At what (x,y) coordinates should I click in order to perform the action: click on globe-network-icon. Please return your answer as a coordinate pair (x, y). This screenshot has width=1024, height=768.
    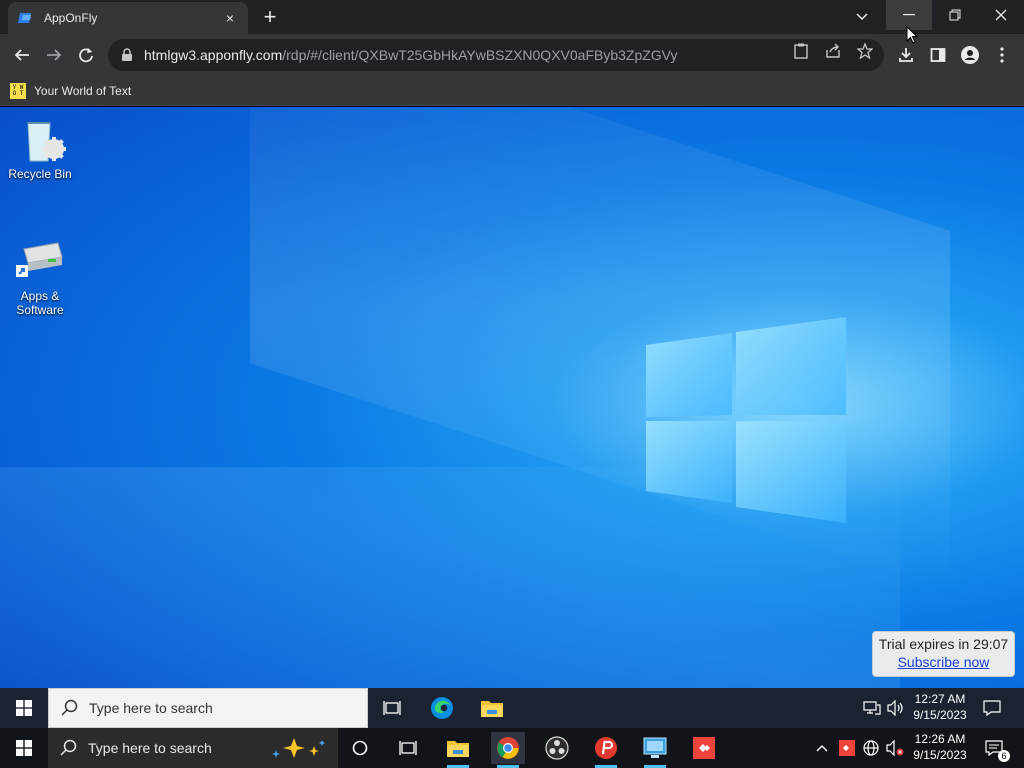
    Looking at the image, I should click on (871, 748).